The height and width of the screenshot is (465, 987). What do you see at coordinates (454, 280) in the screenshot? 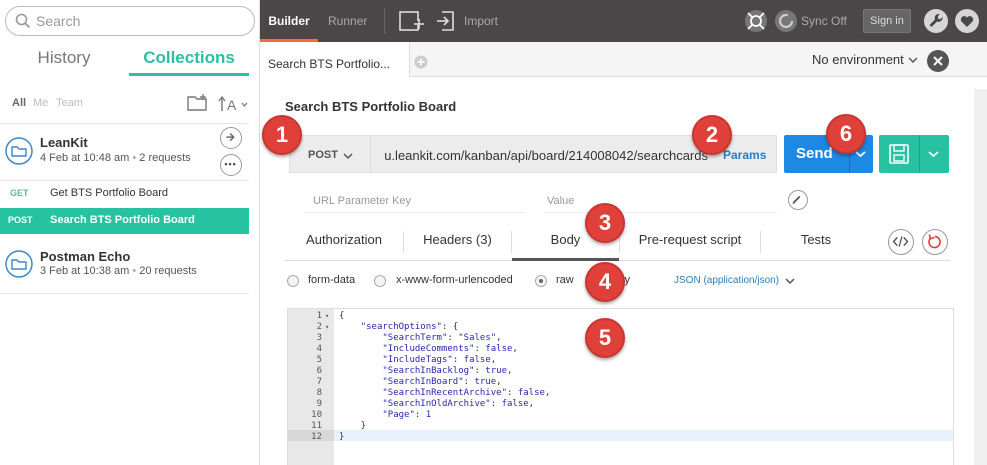
I see `label-urlencoded: x-www-form-urlencoded` at bounding box center [454, 280].